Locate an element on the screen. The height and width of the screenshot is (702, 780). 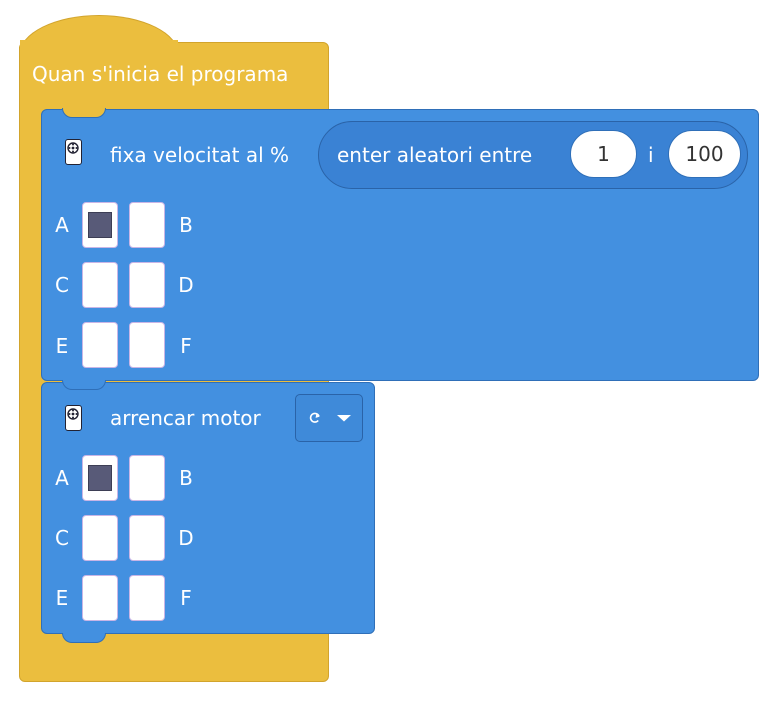
clockwise-icon is located at coordinates (314, 417).